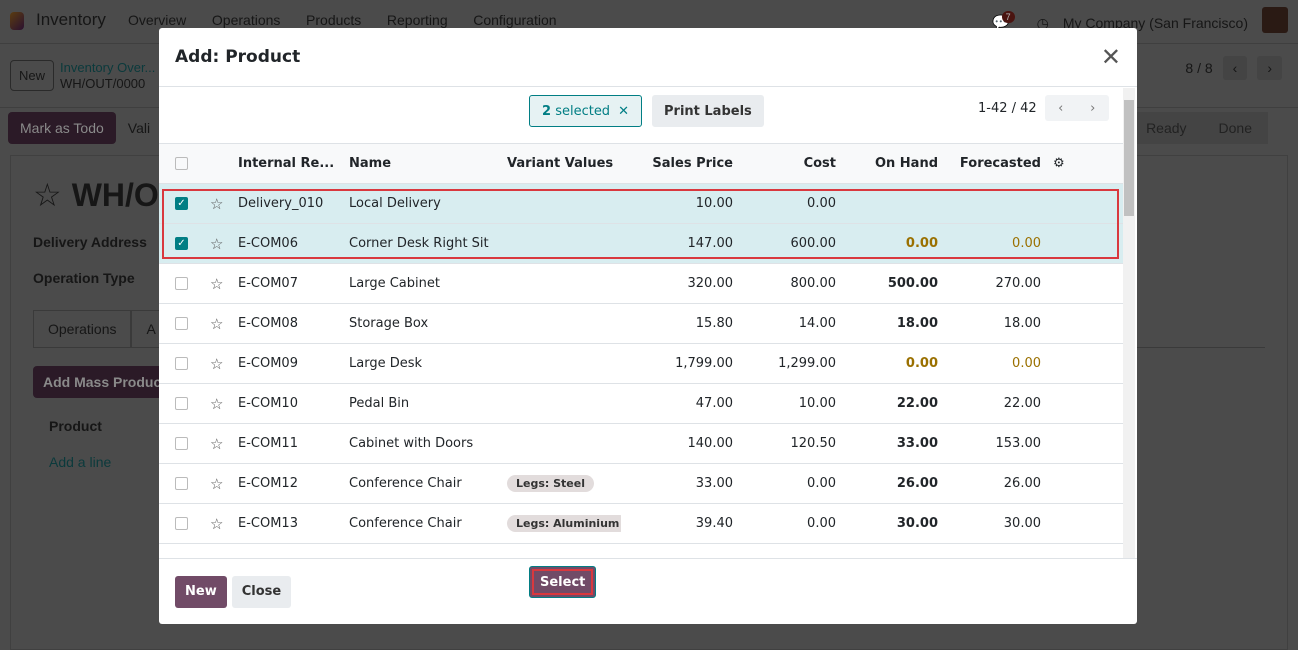 The image size is (1298, 650). I want to click on column-variant-values: Variant Values, so click(561, 163).